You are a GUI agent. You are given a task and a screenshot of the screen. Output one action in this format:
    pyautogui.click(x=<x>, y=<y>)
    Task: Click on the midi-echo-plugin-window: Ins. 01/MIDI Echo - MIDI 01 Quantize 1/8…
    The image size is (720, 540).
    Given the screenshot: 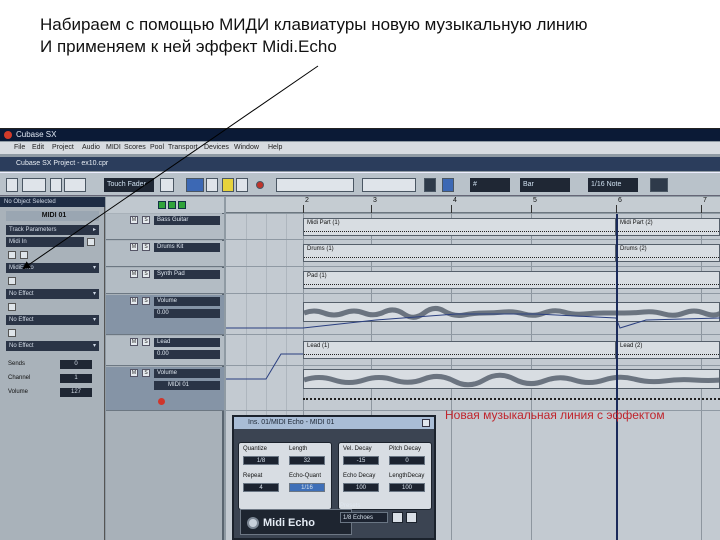 What is the action you would take?
    pyautogui.click(x=334, y=477)
    